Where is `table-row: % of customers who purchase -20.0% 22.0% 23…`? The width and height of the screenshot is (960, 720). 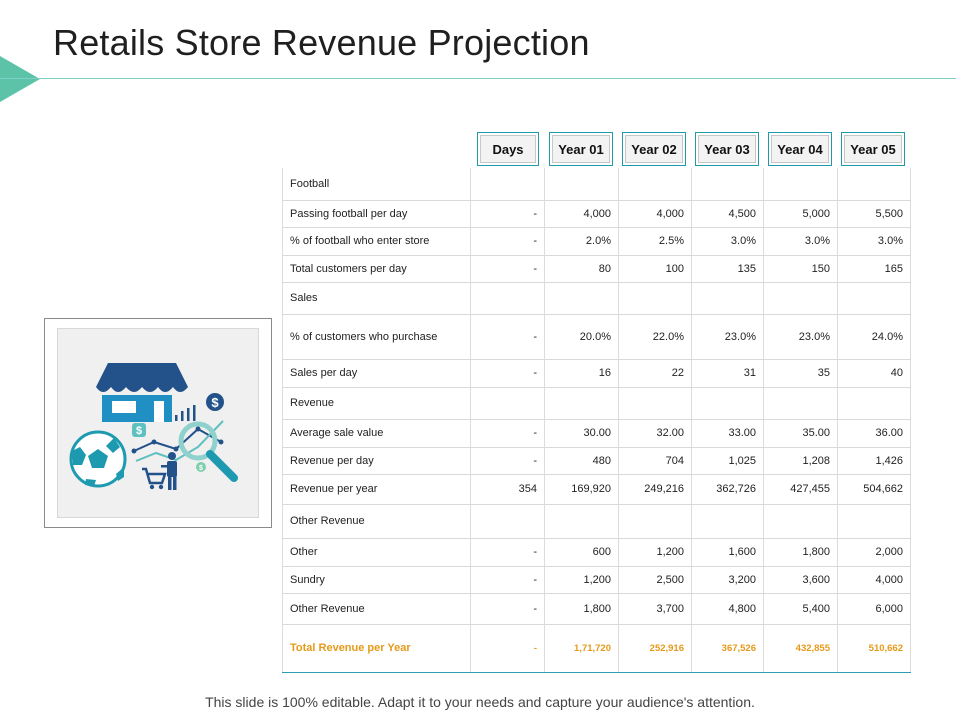 table-row: % of customers who purchase -20.0% 22.0% 23… is located at coordinates (596, 337).